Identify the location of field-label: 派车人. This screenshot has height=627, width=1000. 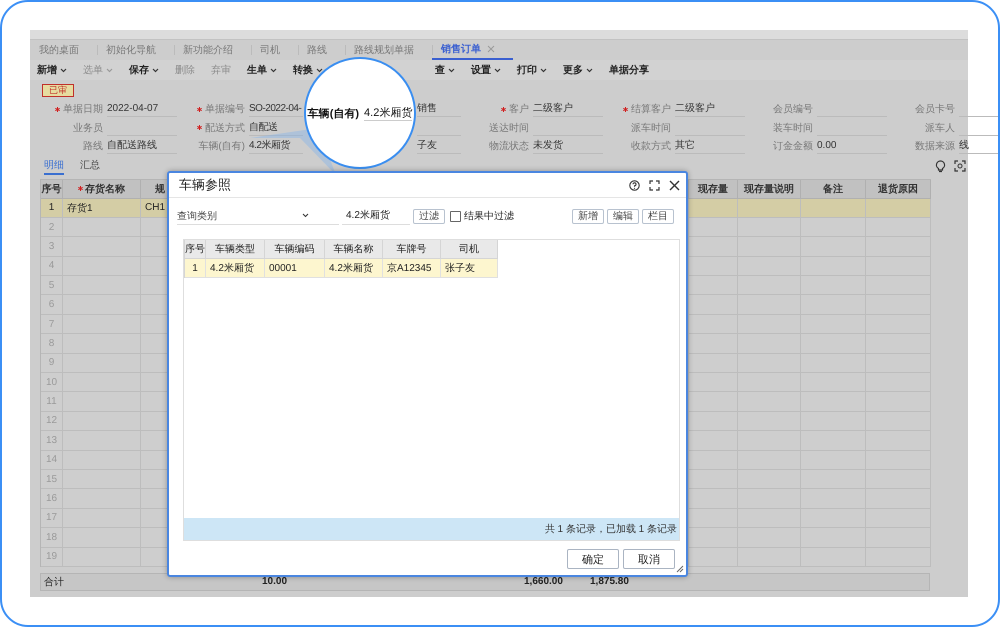
(940, 128).